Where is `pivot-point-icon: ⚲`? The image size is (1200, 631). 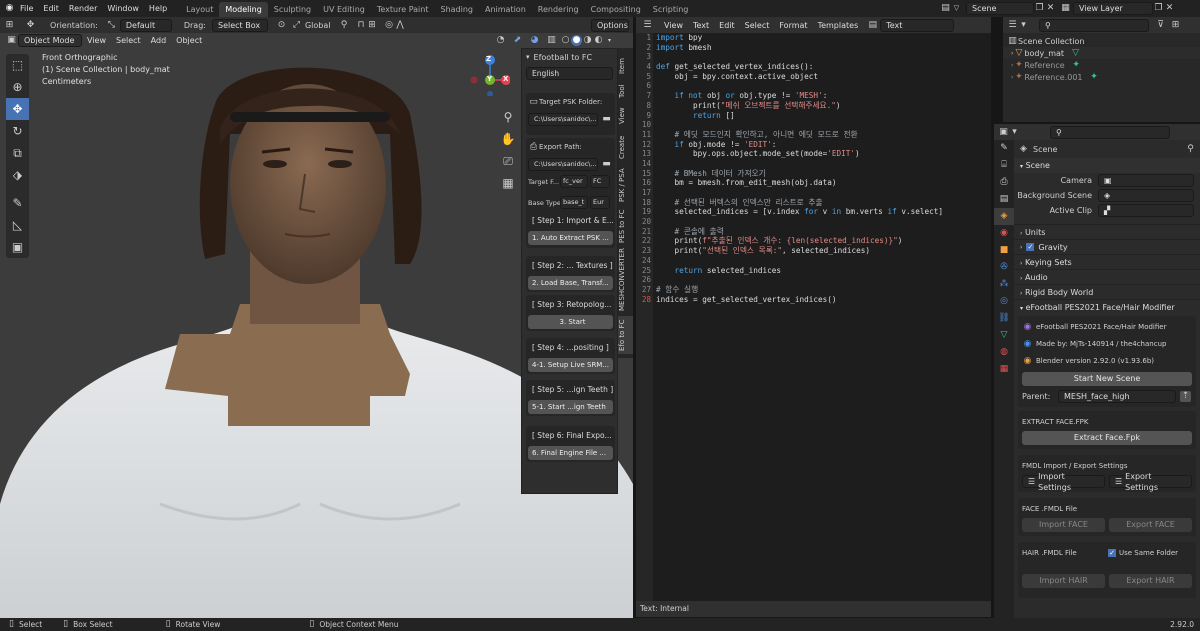 pivot-point-icon: ⚲ is located at coordinates (344, 25).